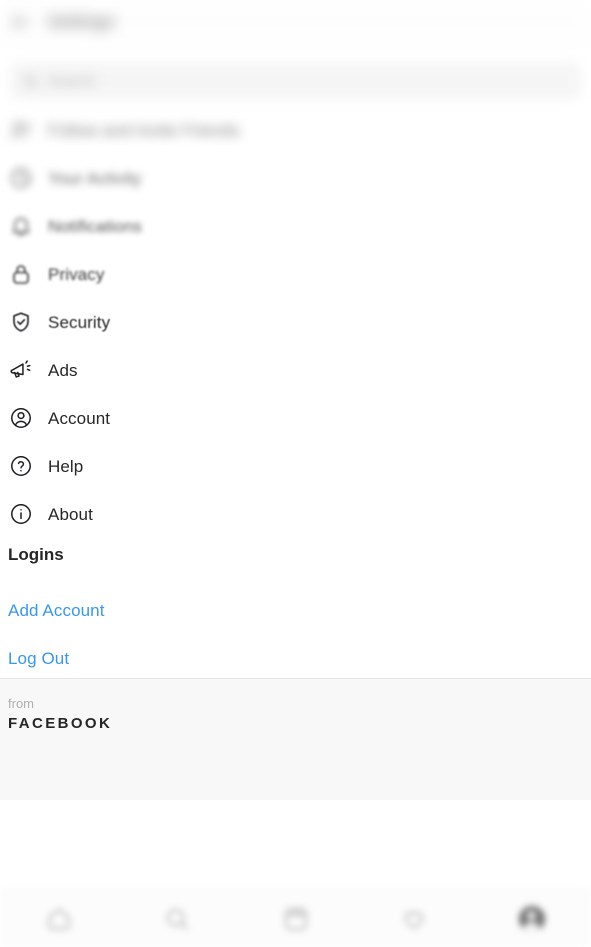 This screenshot has height=947, width=591. What do you see at coordinates (295, 226) in the screenshot?
I see `settings-row-notifications: Notifications` at bounding box center [295, 226].